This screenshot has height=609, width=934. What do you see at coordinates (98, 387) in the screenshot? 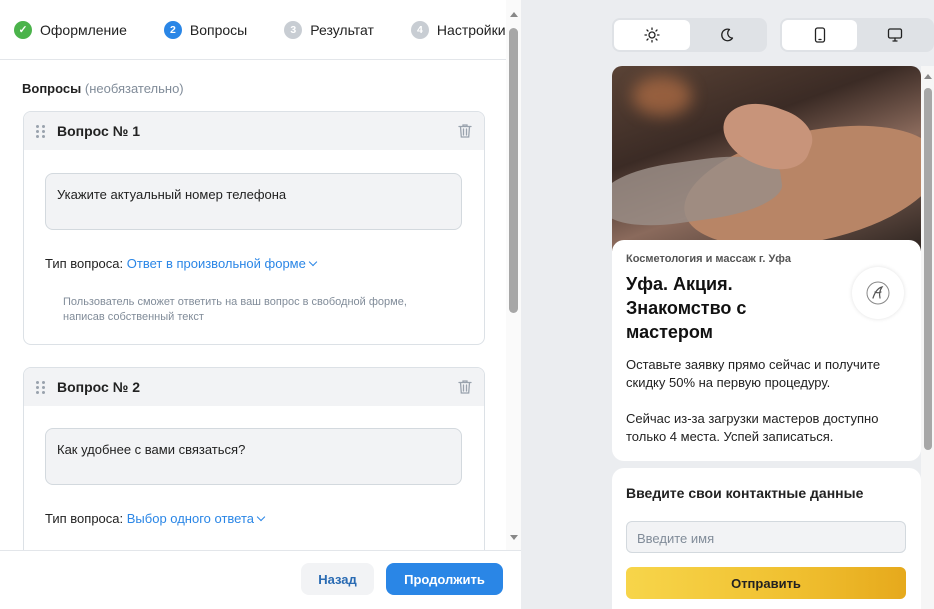
I see `question-title: Вопрос № 2` at bounding box center [98, 387].